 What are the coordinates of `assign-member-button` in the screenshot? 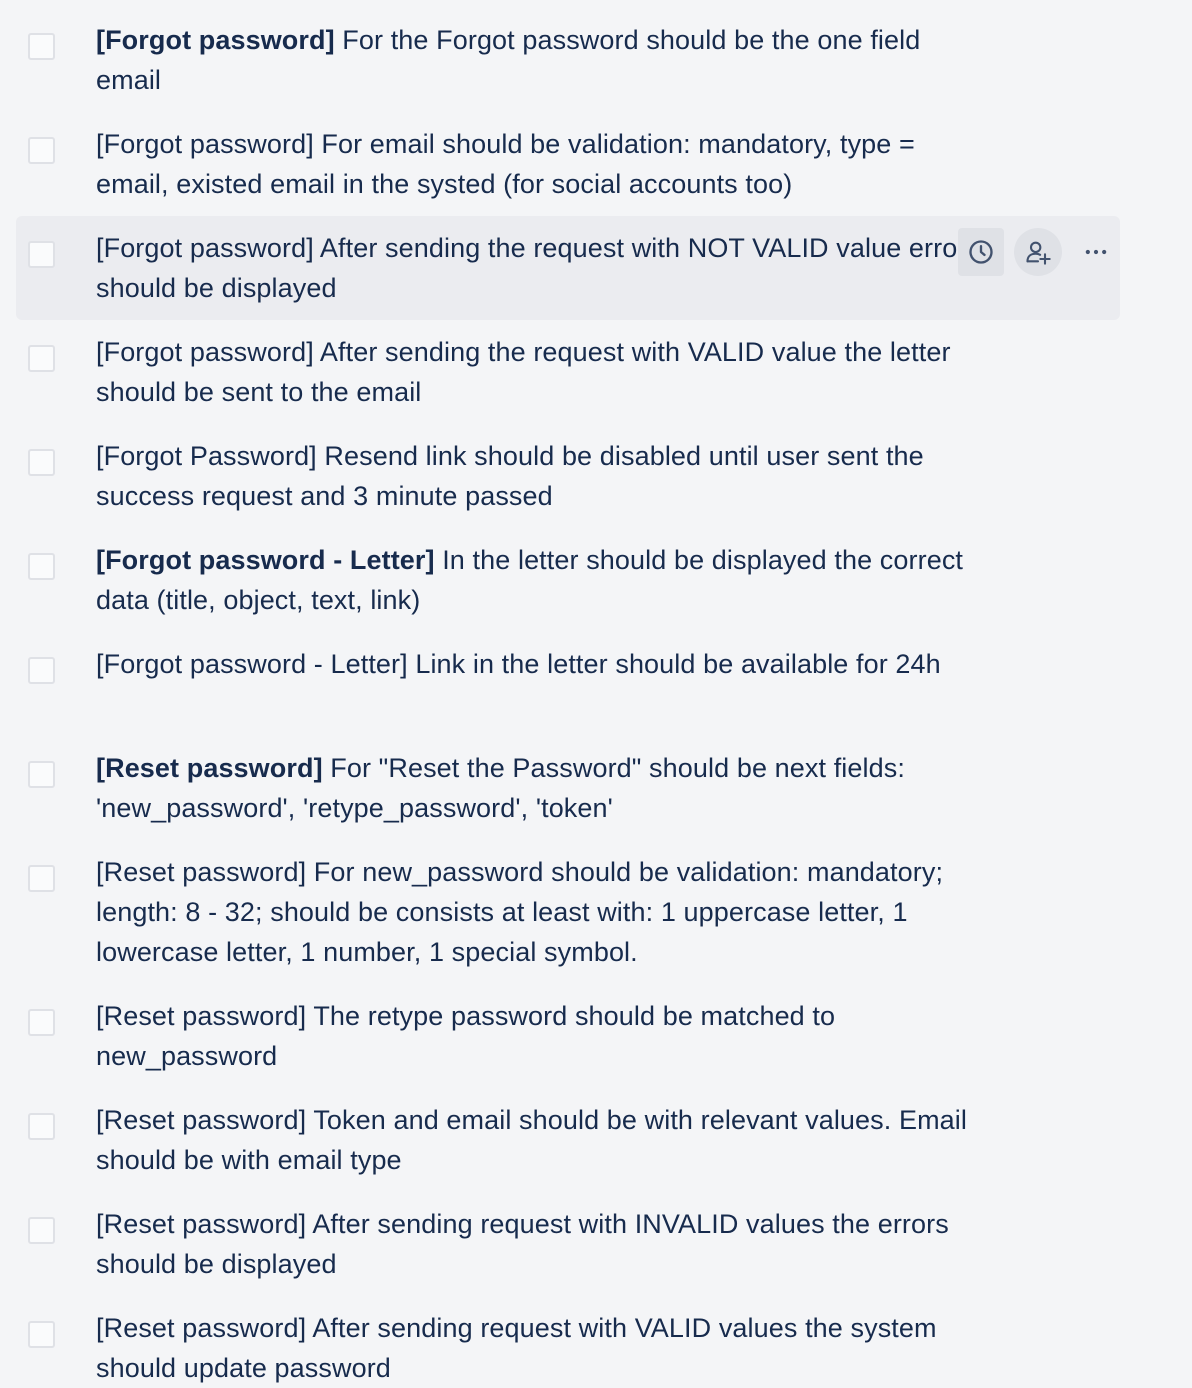 It's located at (1038, 252).